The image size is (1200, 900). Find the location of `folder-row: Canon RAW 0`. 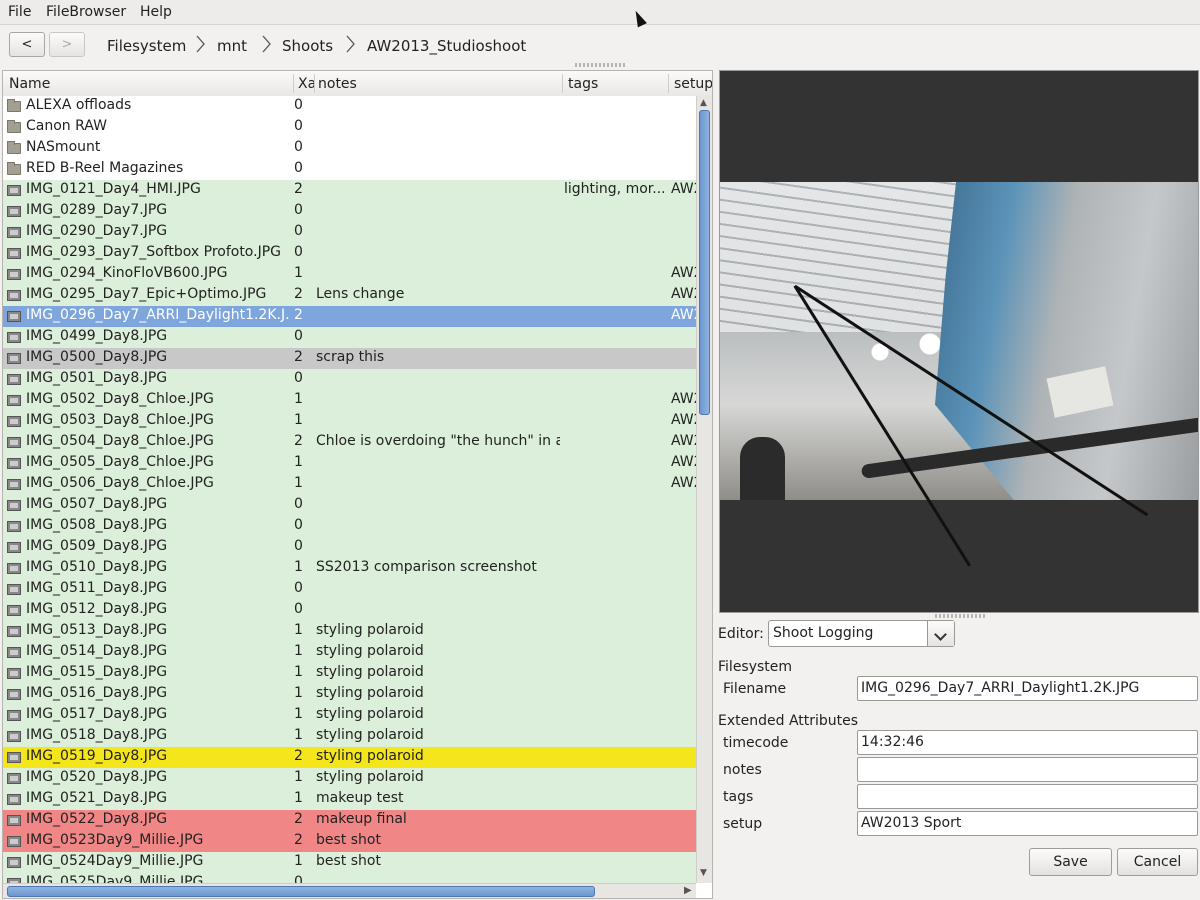

folder-row: Canon RAW 0 is located at coordinates (349, 127).